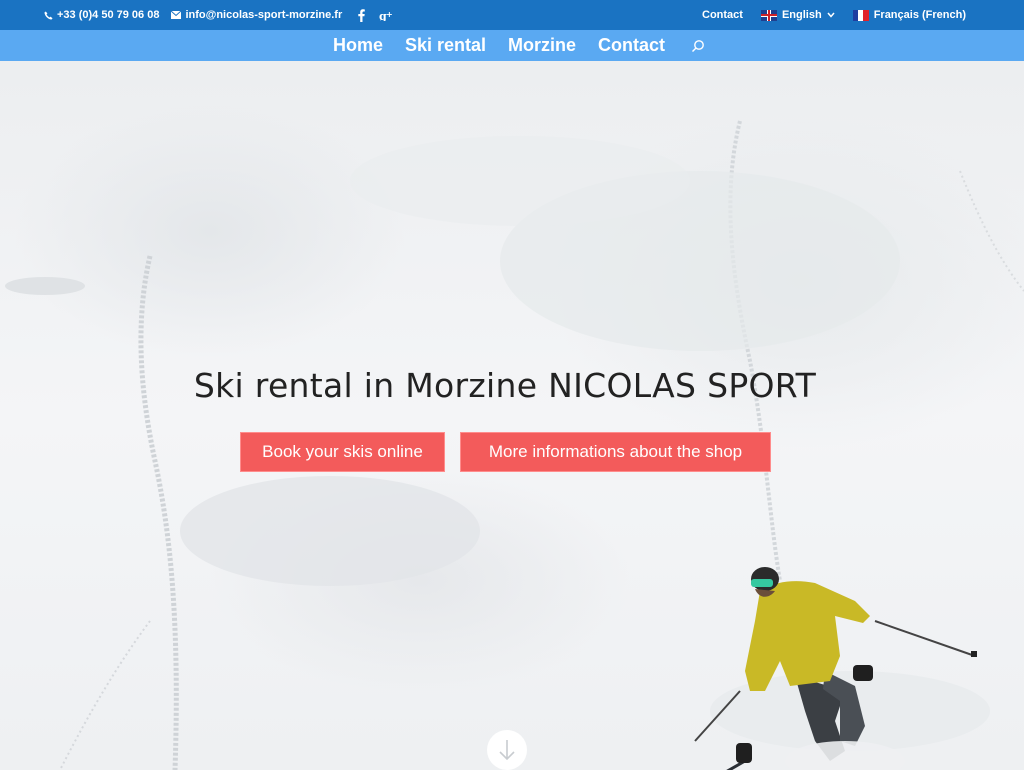  Describe the element at coordinates (505, 385) in the screenshot. I see `hero-title: Ski rental in Morzine NICOLAS SPORT` at that location.